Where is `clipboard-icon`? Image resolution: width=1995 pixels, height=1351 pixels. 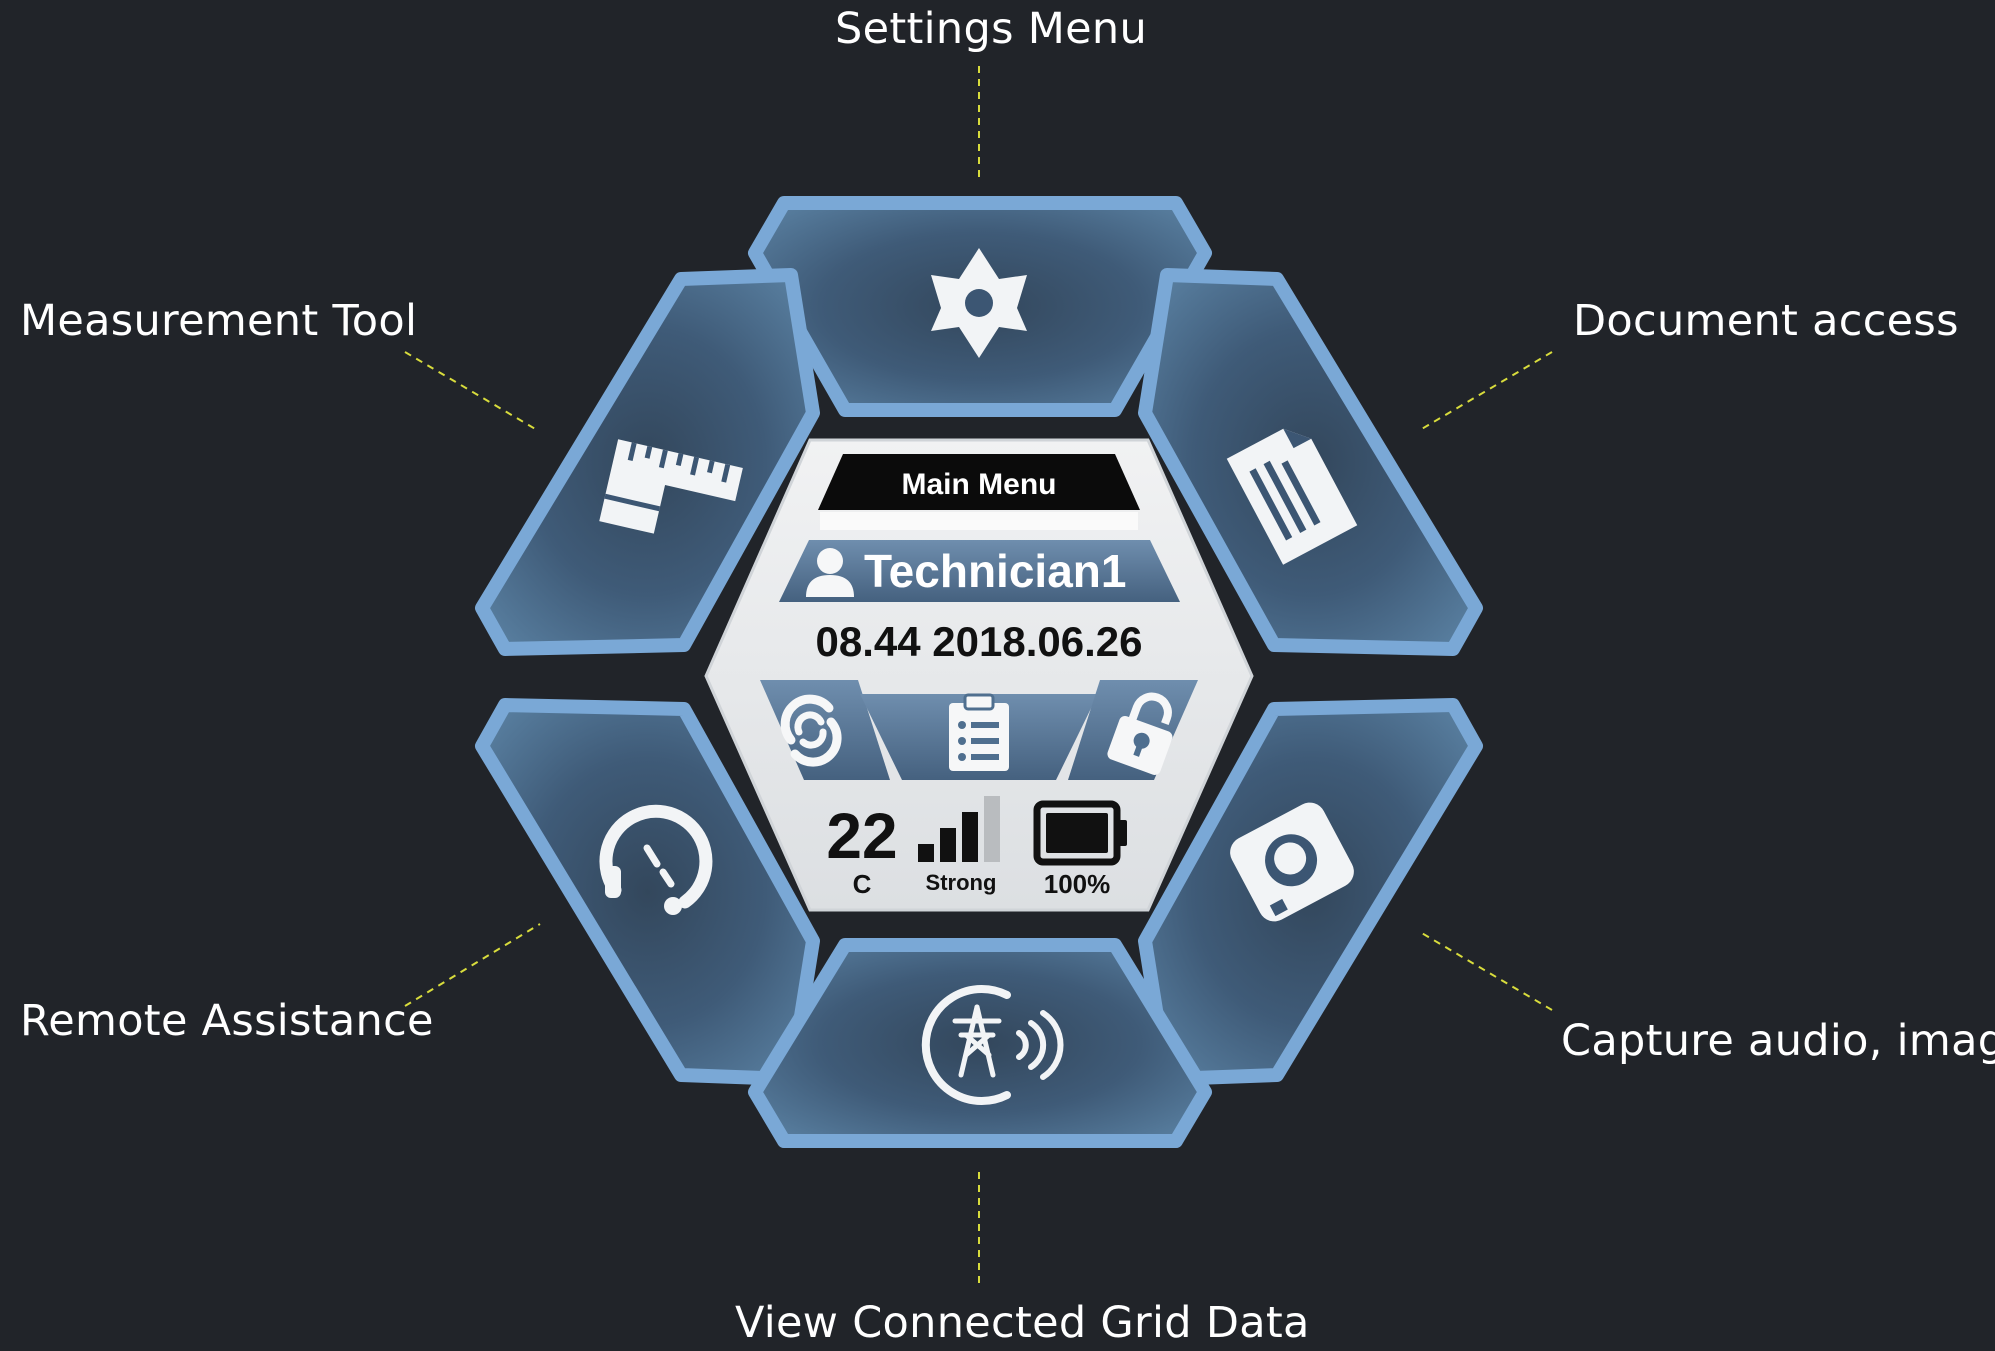 clipboard-icon is located at coordinates (979, 732).